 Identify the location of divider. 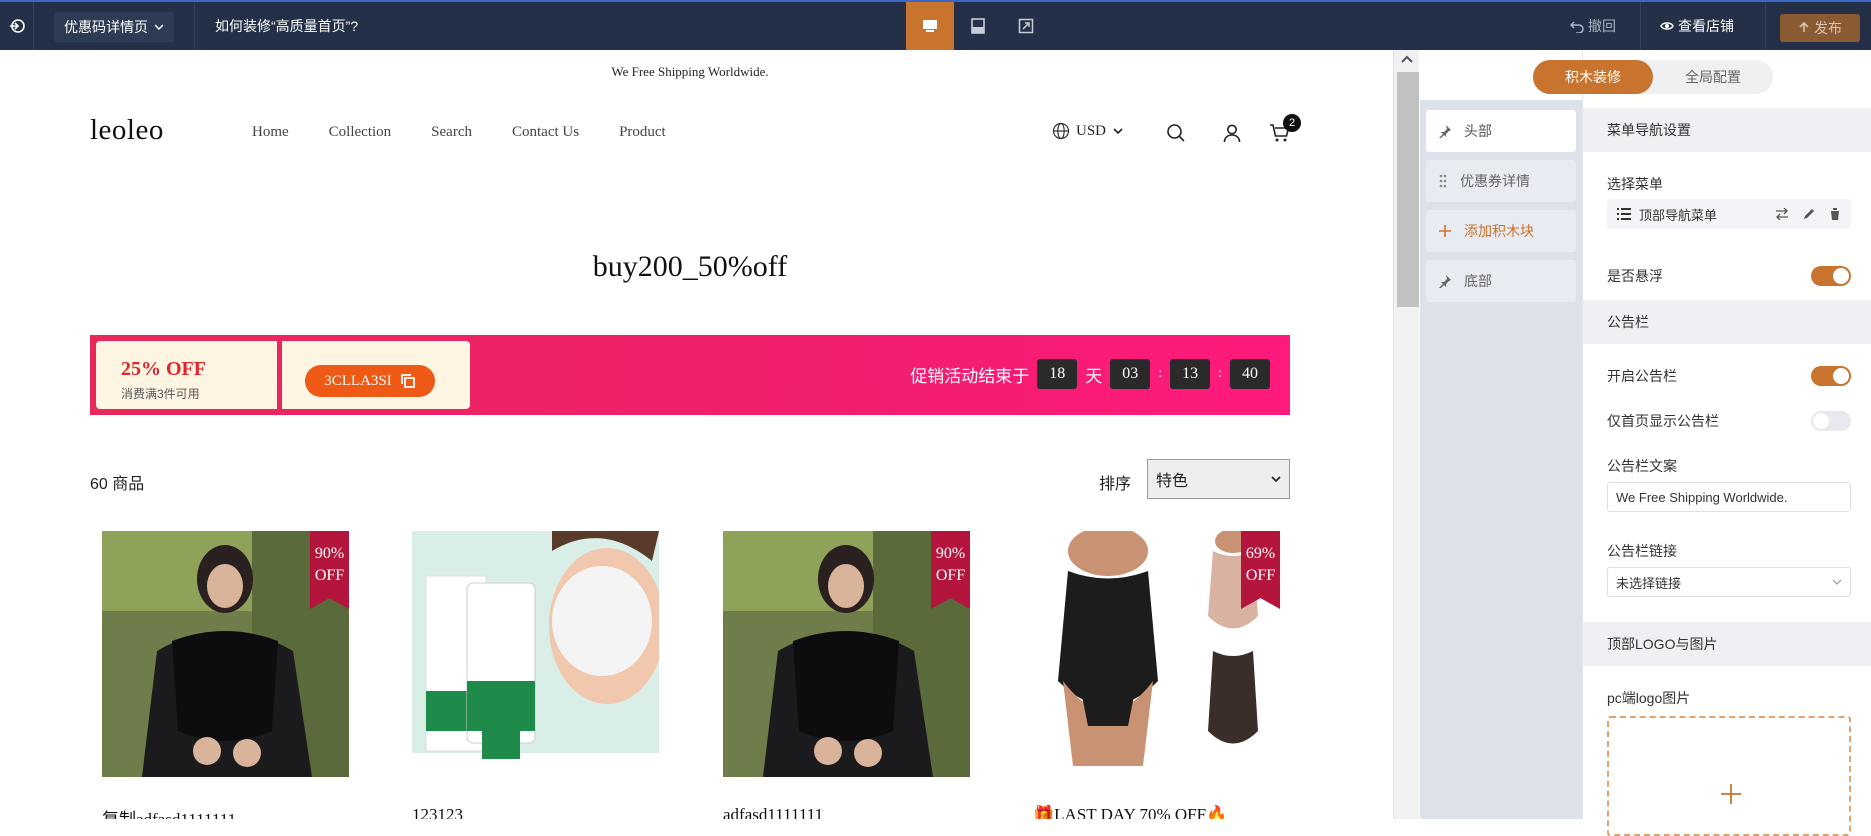
(194, 26).